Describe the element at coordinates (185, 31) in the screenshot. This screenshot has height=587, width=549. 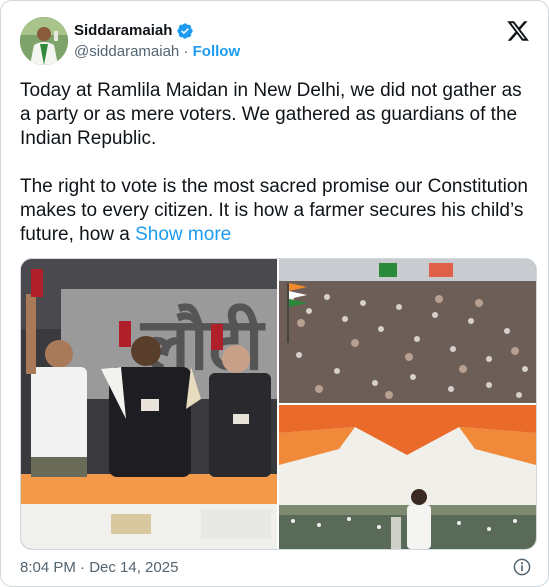
I see `verified-badge-icon` at that location.